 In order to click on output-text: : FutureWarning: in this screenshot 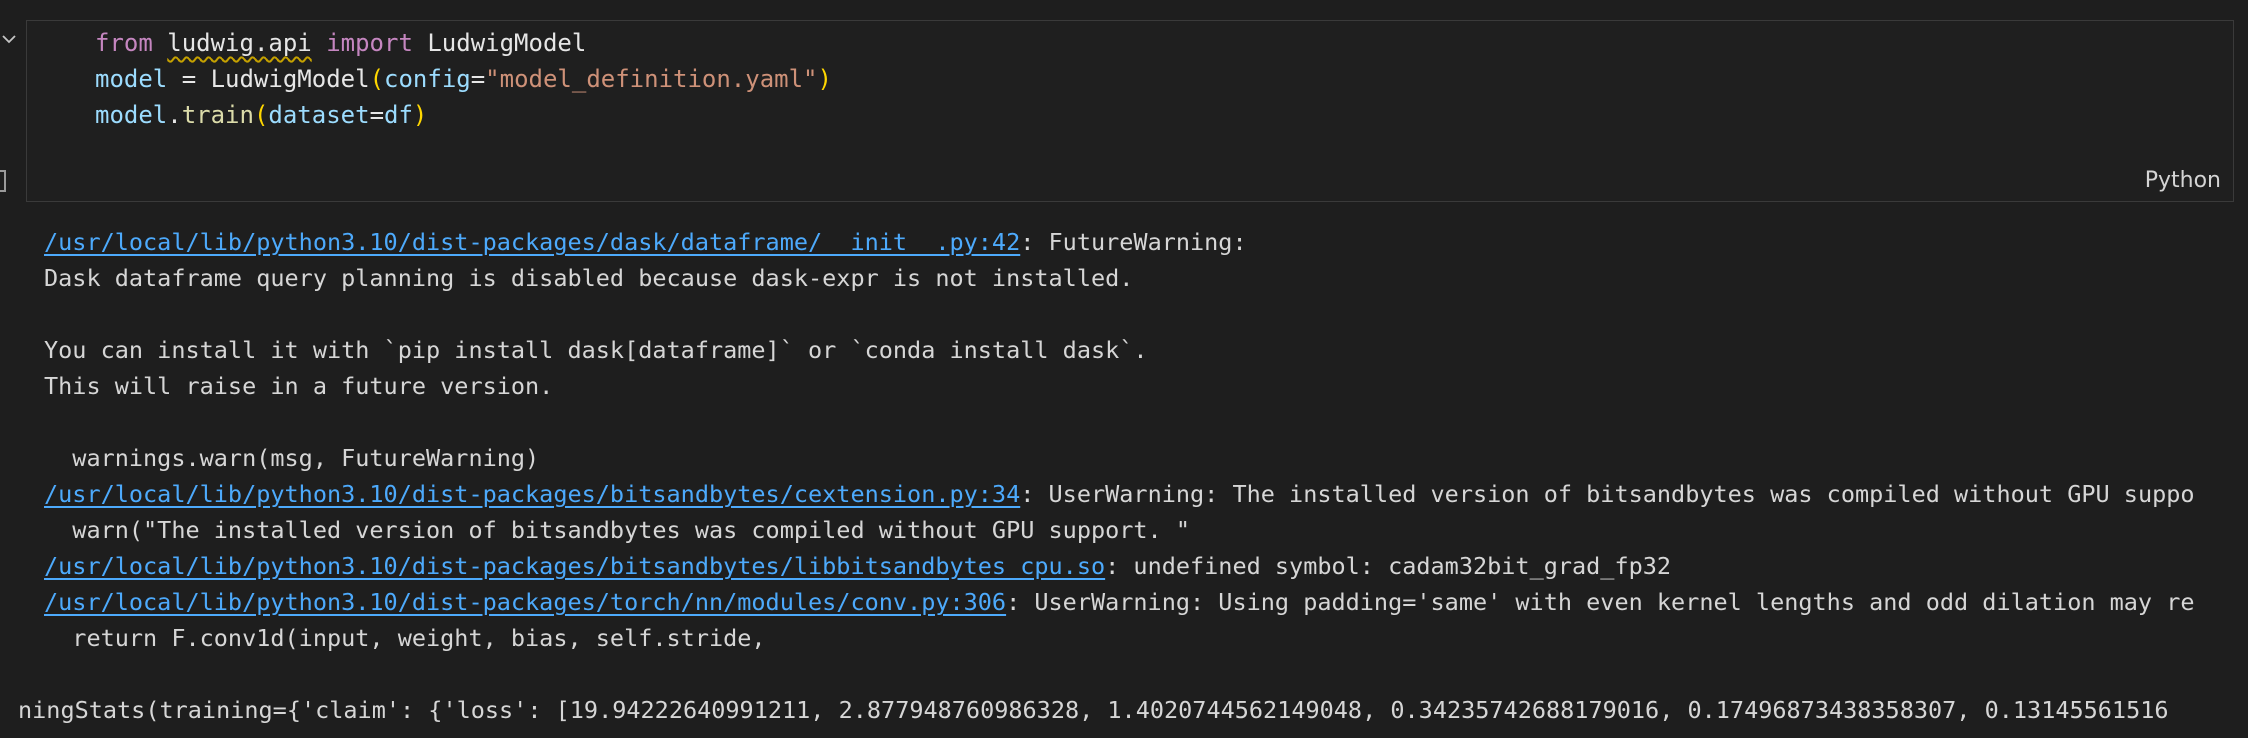, I will do `click(1133, 242)`.